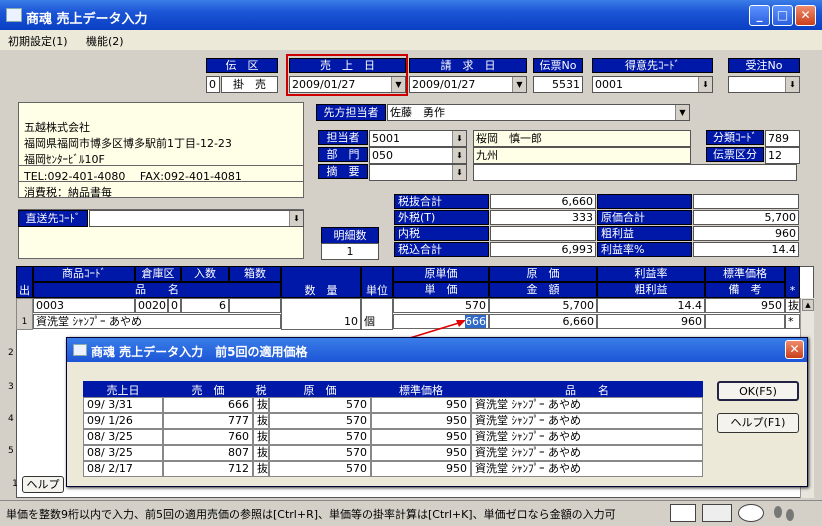 The height and width of the screenshot is (526, 822). What do you see at coordinates (208, 437) in the screenshot?
I see `cell-price: 760` at bounding box center [208, 437].